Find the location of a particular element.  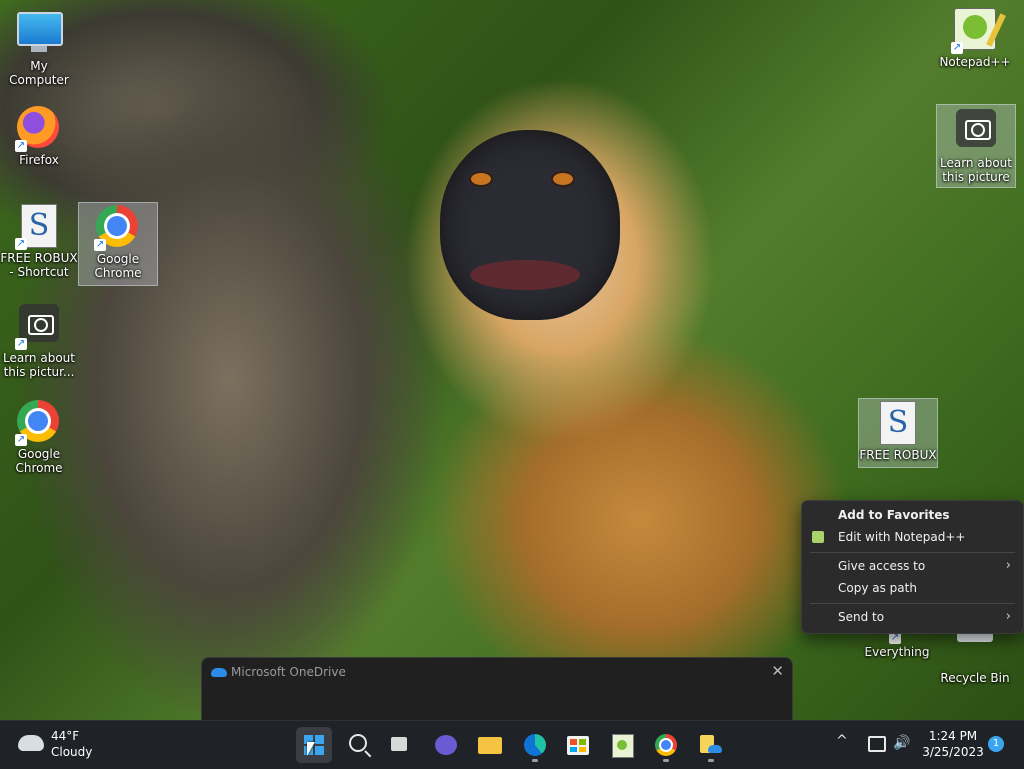

weather-temperature: 44°F is located at coordinates (65, 736).